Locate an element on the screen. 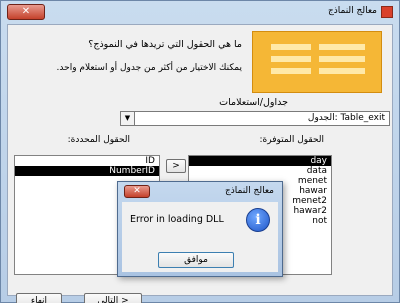 Image resolution: width=400 pixels, height=303 pixels. selected-fields-label: الحقول المحددة: is located at coordinates (98, 140).